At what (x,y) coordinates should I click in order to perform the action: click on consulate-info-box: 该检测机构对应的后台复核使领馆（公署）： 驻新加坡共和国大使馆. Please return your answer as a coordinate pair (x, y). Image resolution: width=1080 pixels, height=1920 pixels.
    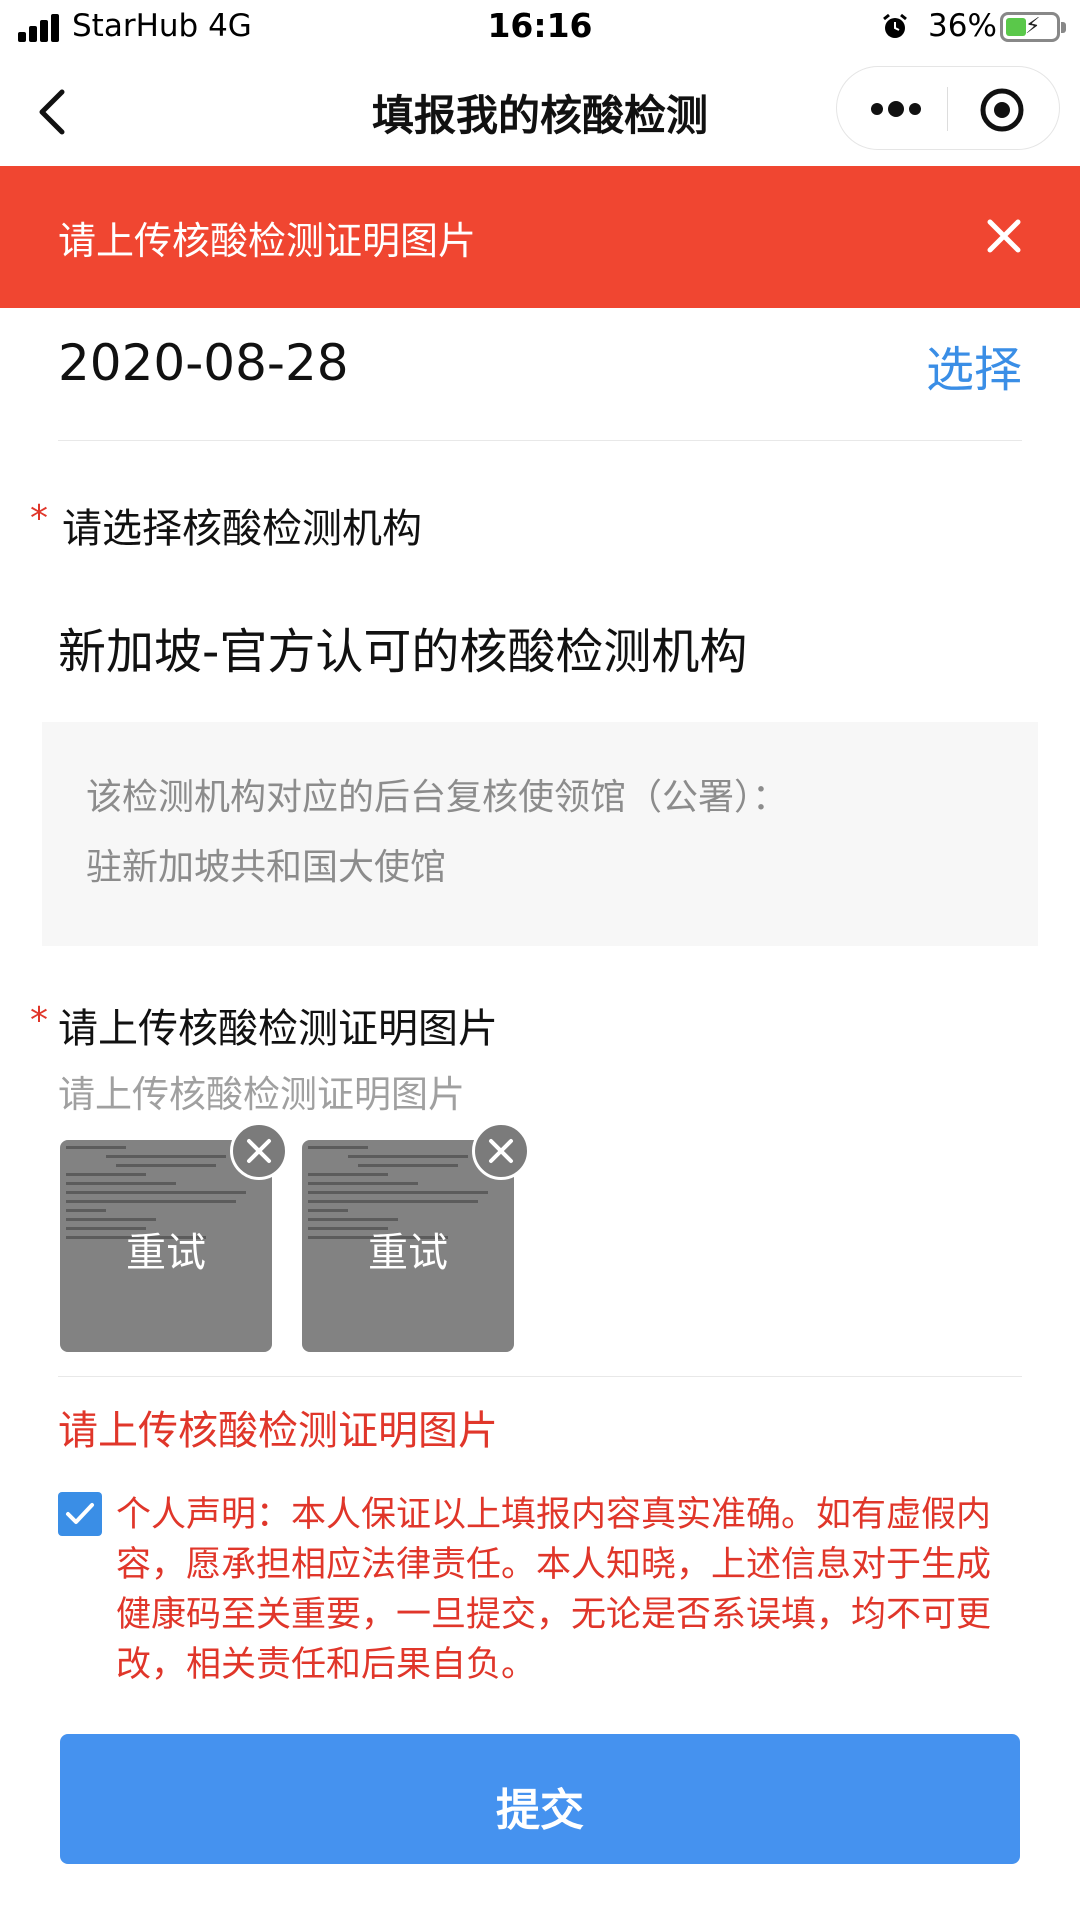
    Looking at the image, I should click on (540, 834).